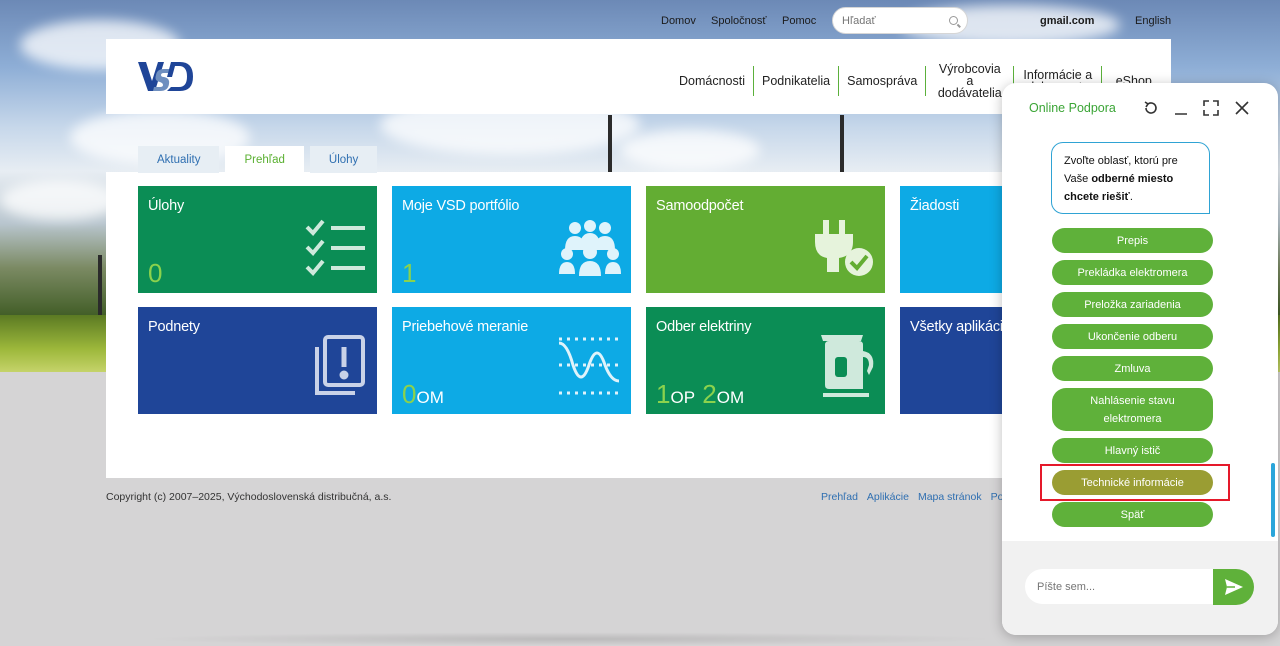  Describe the element at coordinates (1132, 368) in the screenshot. I see `option-zmluva: Zmluva` at that location.